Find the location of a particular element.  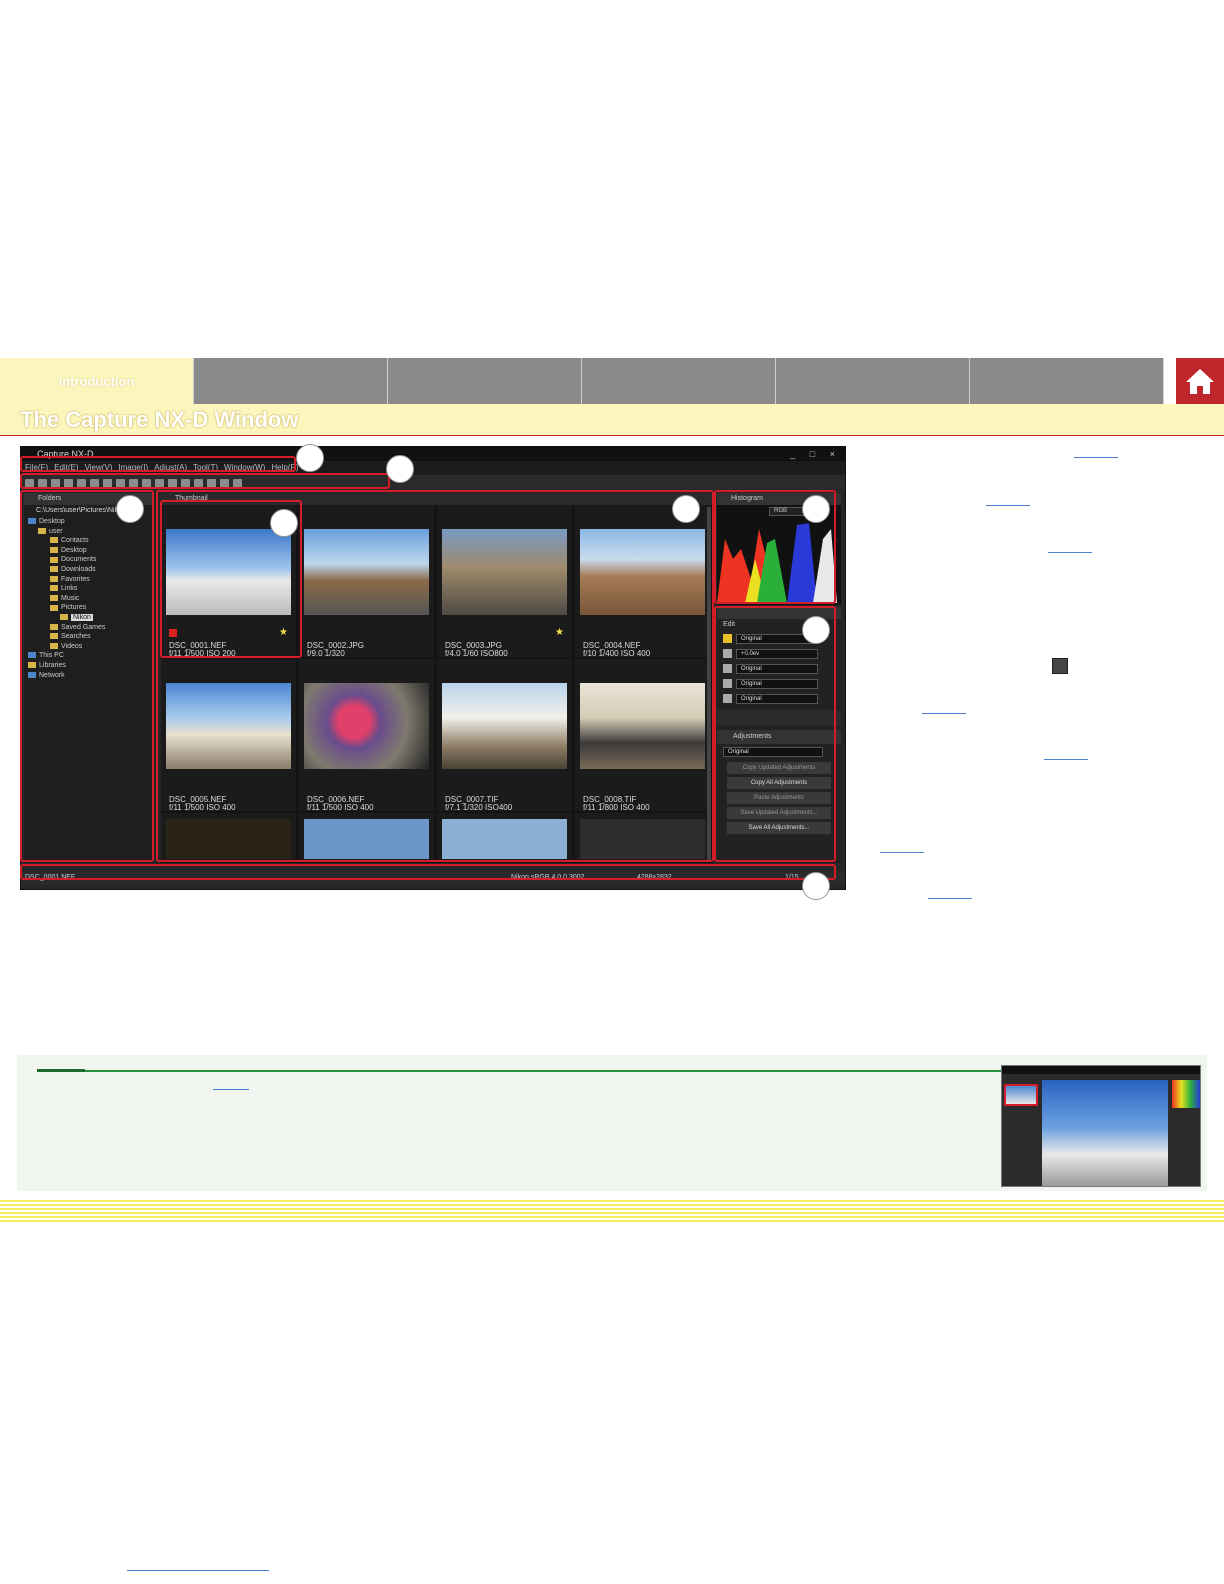

copy-updated-adjustments-button: Copy Updated Adjustments is located at coordinates (779, 768).